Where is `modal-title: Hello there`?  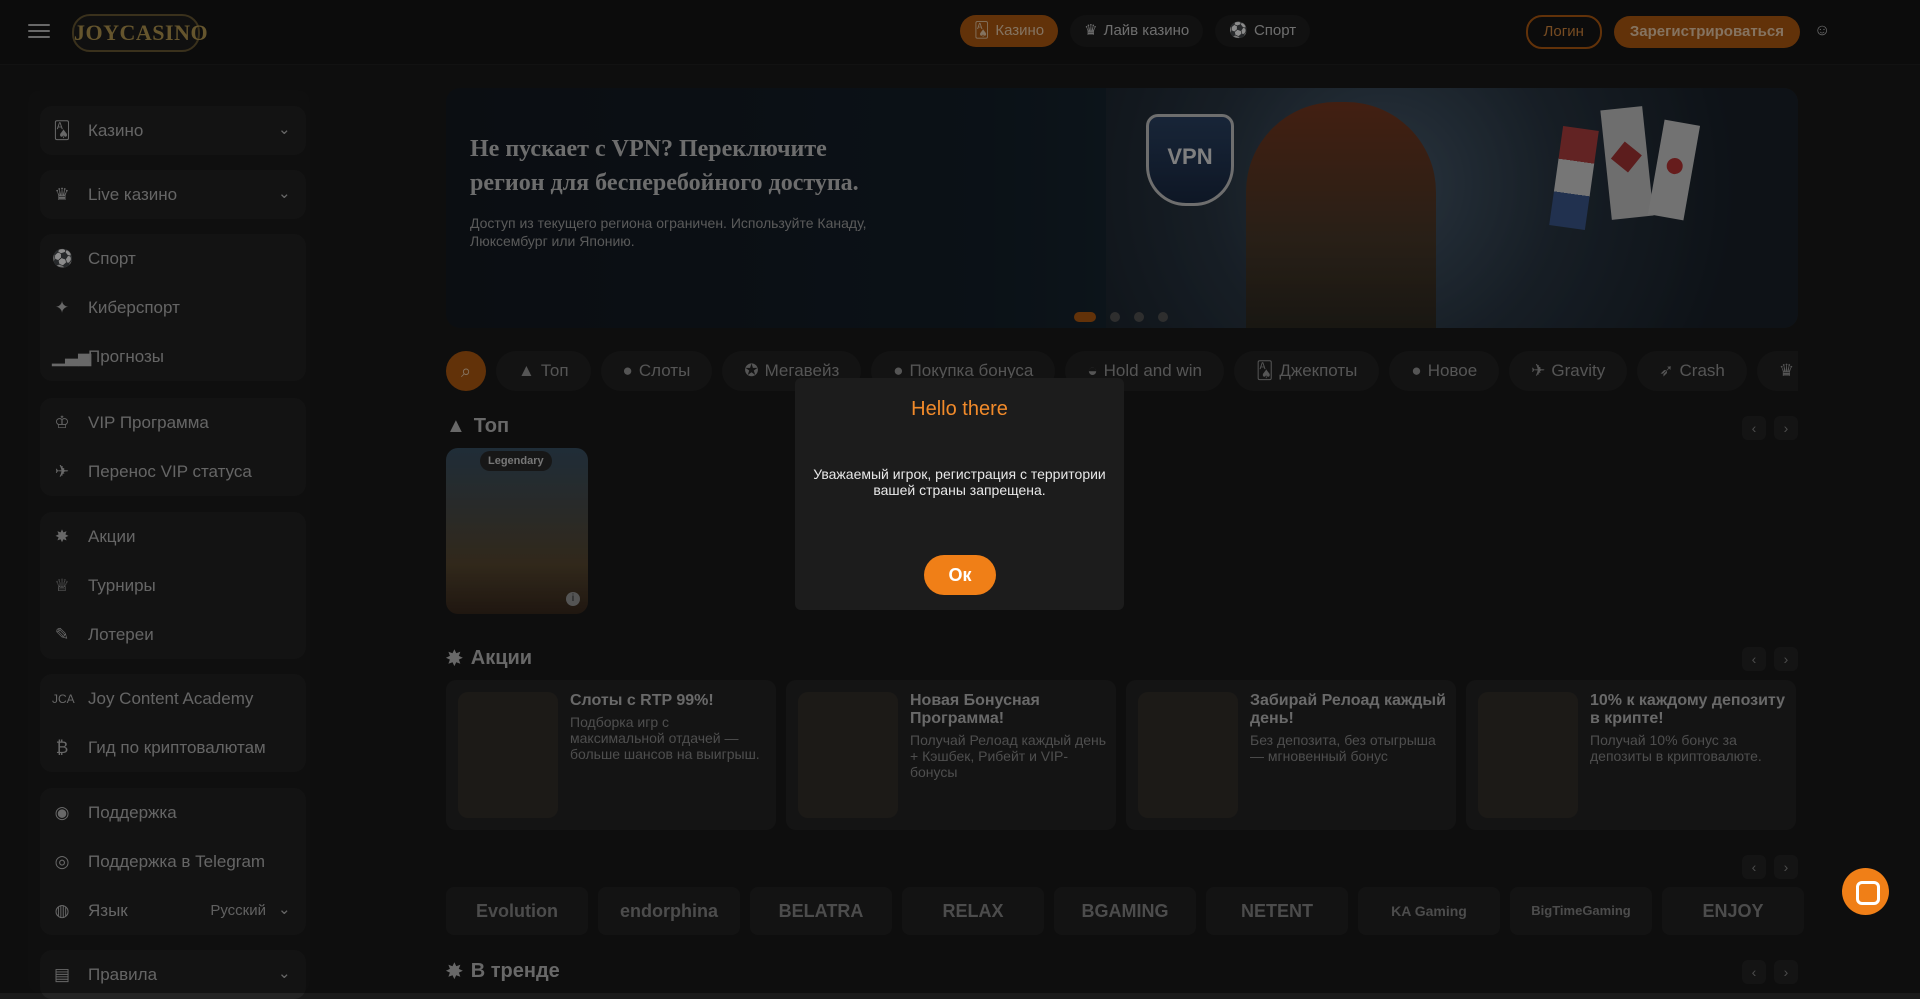 modal-title: Hello there is located at coordinates (959, 409).